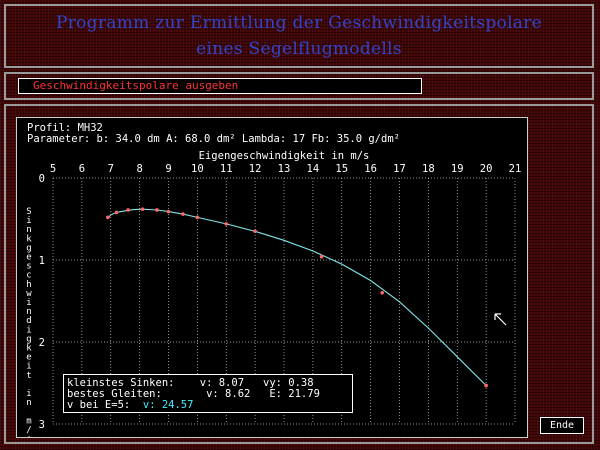 Image resolution: width=600 pixels, height=450 pixels. Describe the element at coordinates (42, 179) in the screenshot. I see `y-tick-label: 0` at that location.